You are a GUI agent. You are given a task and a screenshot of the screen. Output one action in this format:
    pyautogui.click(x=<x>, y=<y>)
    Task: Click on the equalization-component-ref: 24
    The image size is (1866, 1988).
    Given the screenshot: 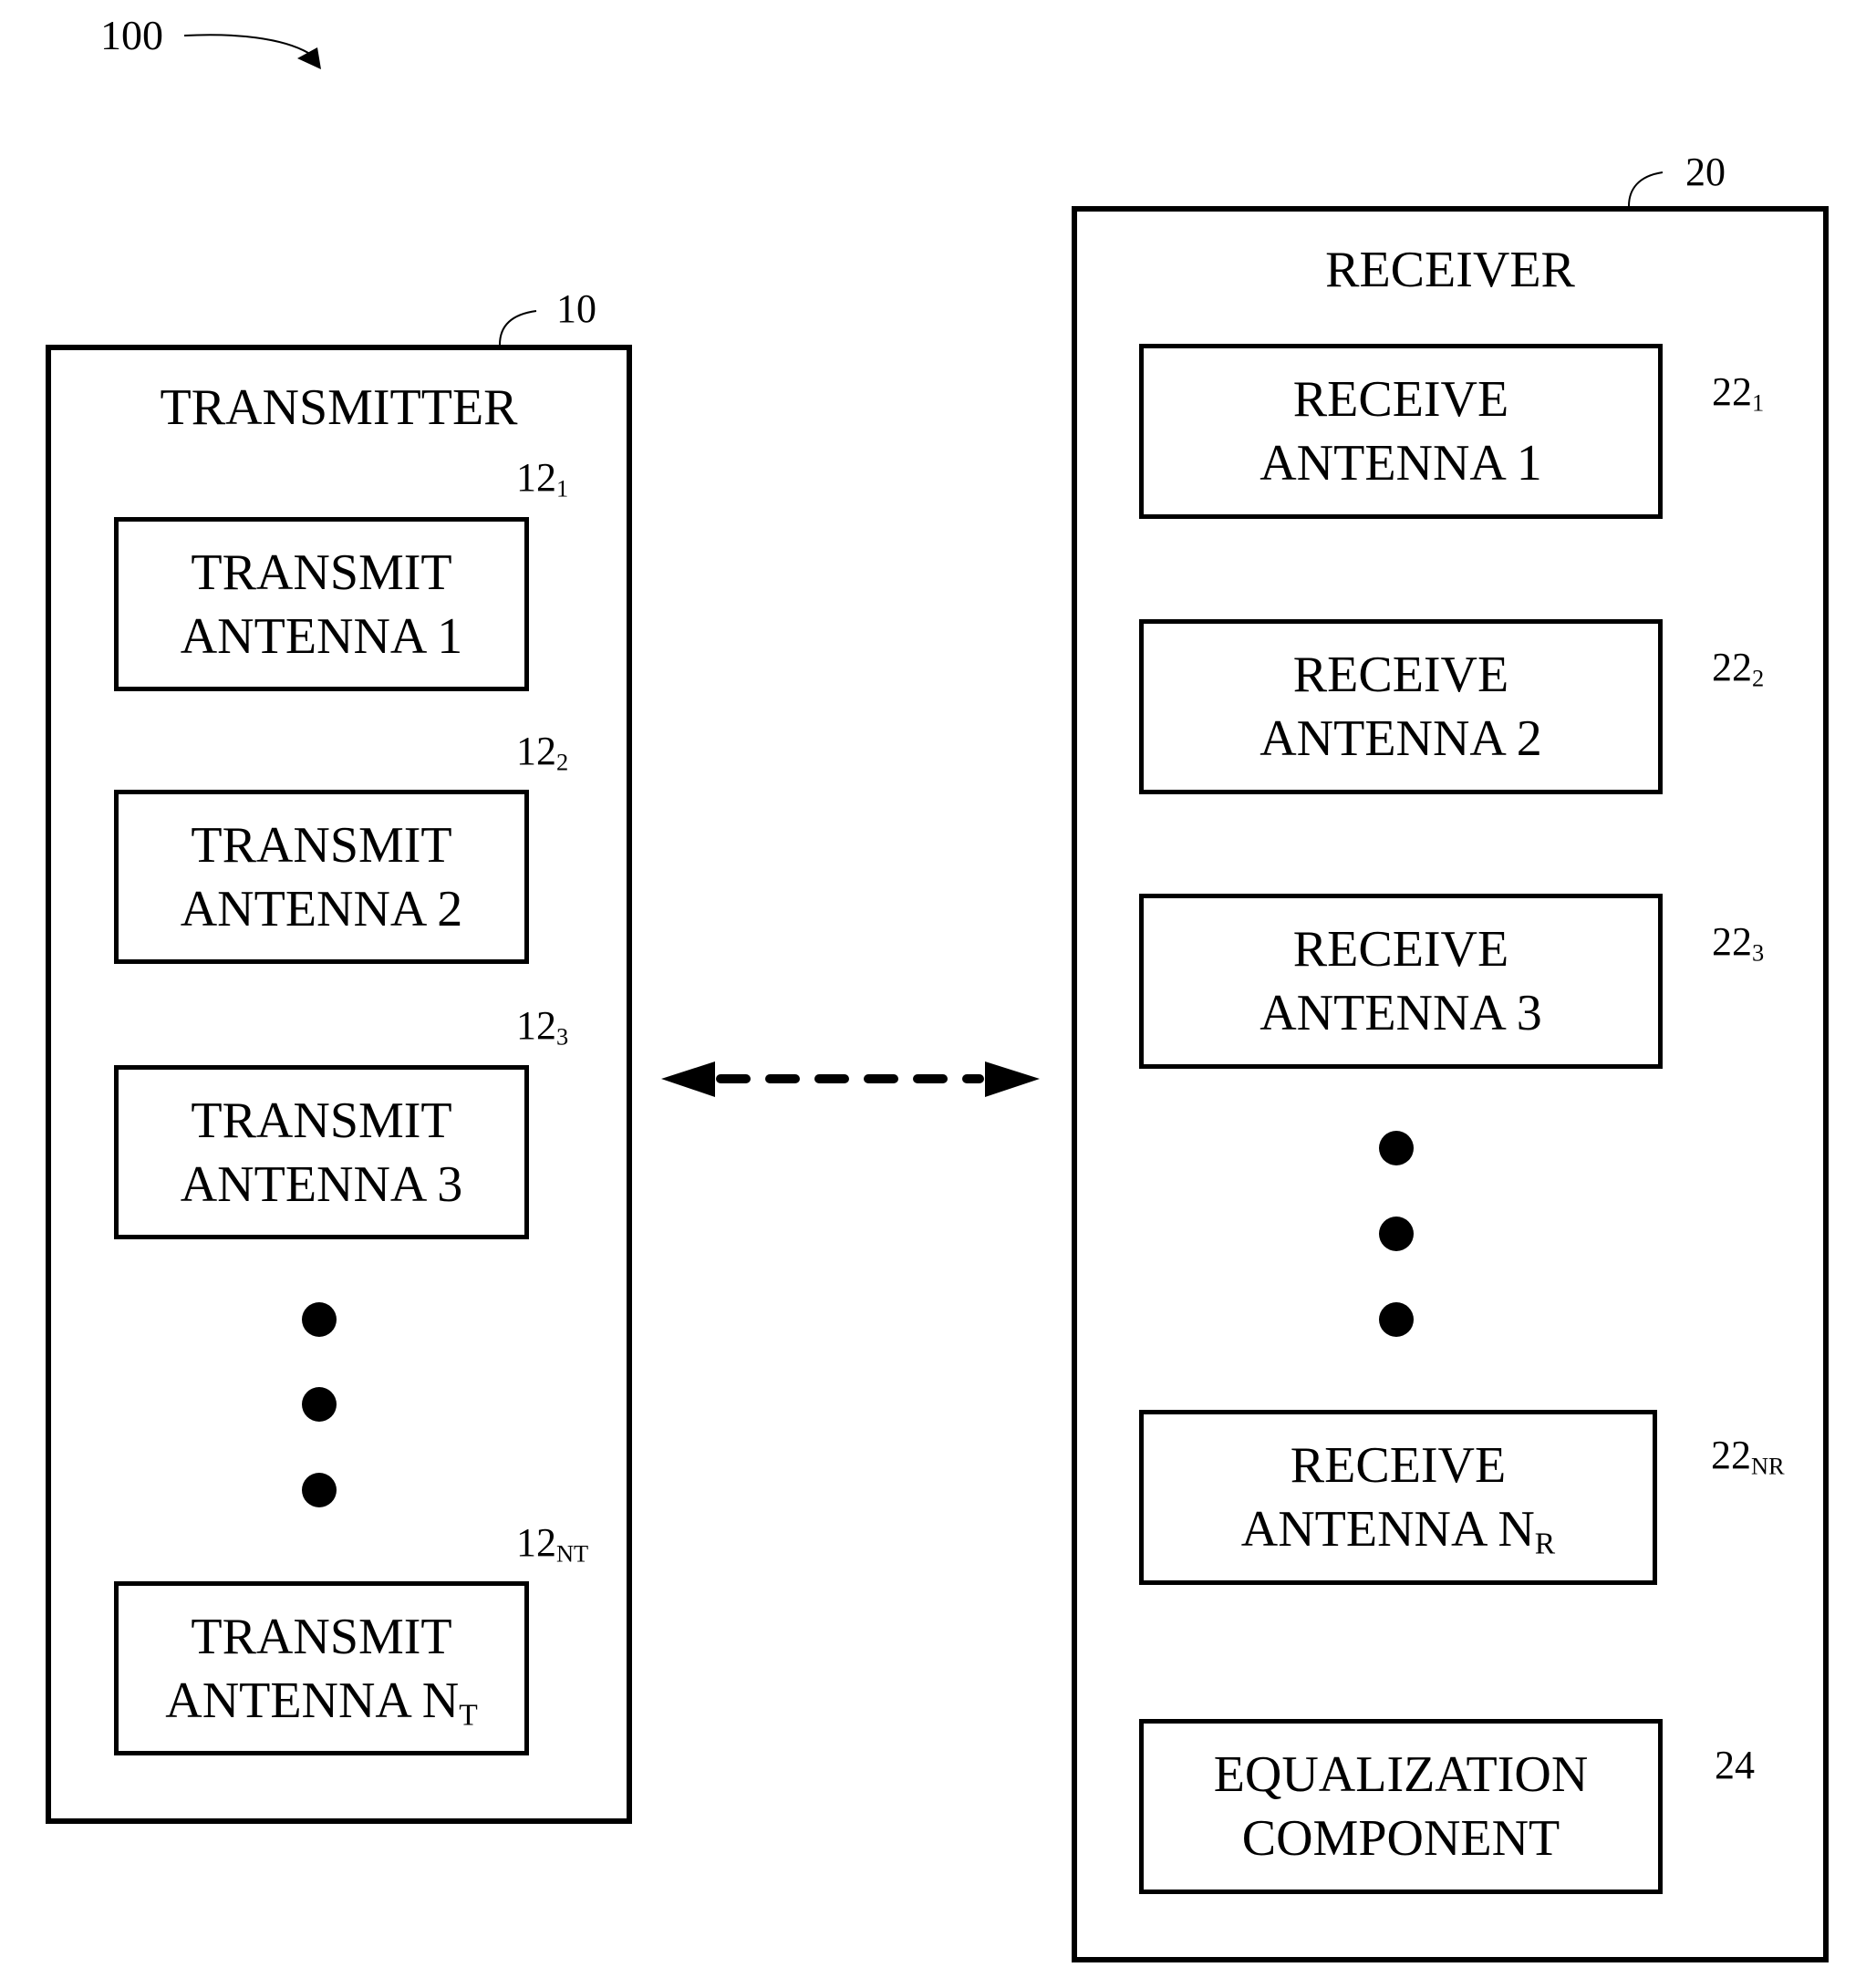 What is the action you would take?
    pyautogui.click(x=1735, y=1765)
    